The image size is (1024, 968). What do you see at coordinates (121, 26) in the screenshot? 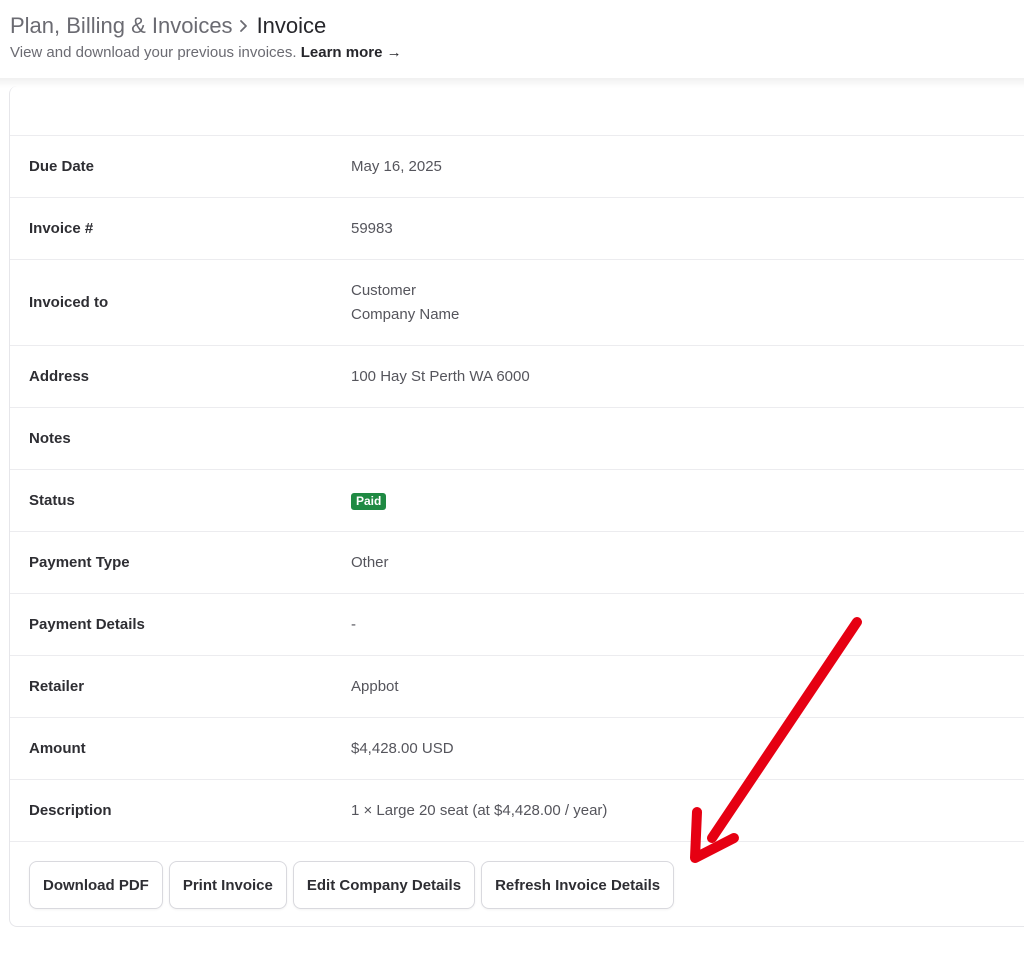
I see `breadcrumb-parent-link: Plan, Billing & Invoices` at bounding box center [121, 26].